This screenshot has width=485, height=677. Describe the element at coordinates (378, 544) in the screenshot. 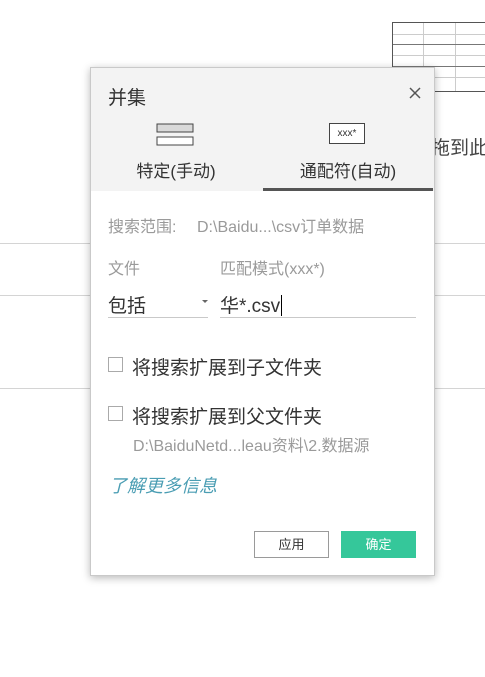

I see `ok-button: 确定` at that location.